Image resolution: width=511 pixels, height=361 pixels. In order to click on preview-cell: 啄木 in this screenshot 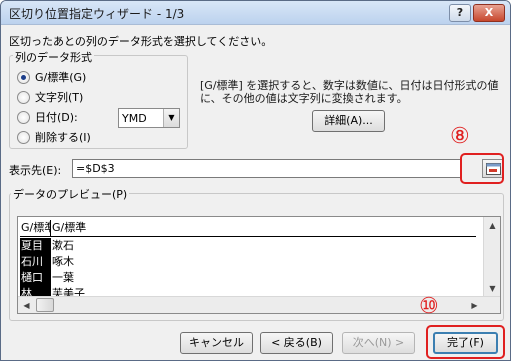, I will do `click(67, 262)`.